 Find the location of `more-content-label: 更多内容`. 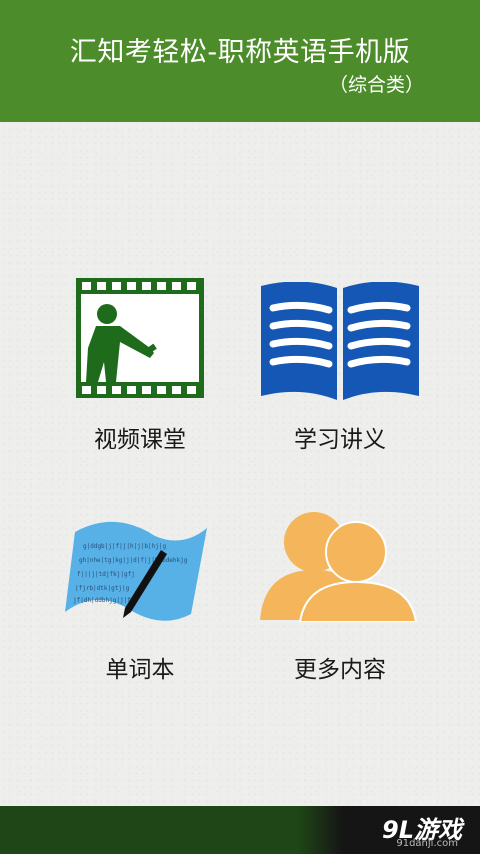

more-content-label: 更多内容 is located at coordinates (340, 670).